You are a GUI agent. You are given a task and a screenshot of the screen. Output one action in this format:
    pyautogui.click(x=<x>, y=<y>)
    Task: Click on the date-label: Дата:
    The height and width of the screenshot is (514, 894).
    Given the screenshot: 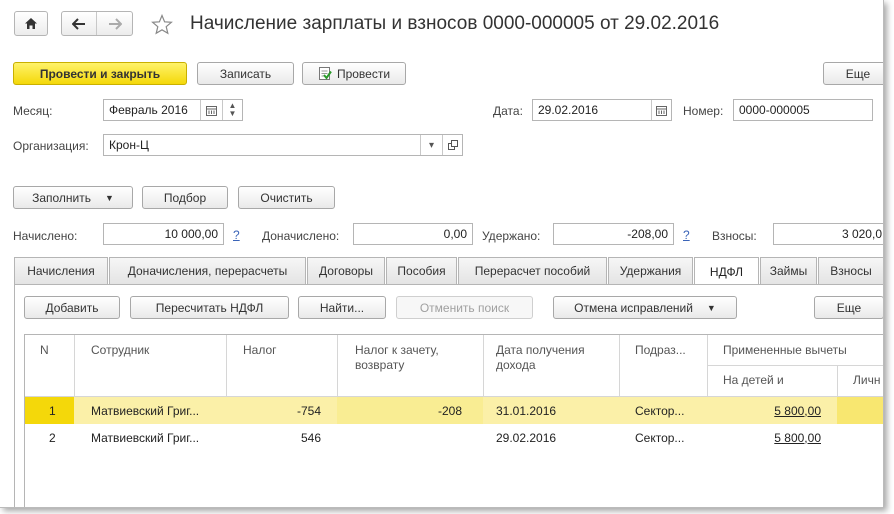 What is the action you would take?
    pyautogui.click(x=508, y=111)
    